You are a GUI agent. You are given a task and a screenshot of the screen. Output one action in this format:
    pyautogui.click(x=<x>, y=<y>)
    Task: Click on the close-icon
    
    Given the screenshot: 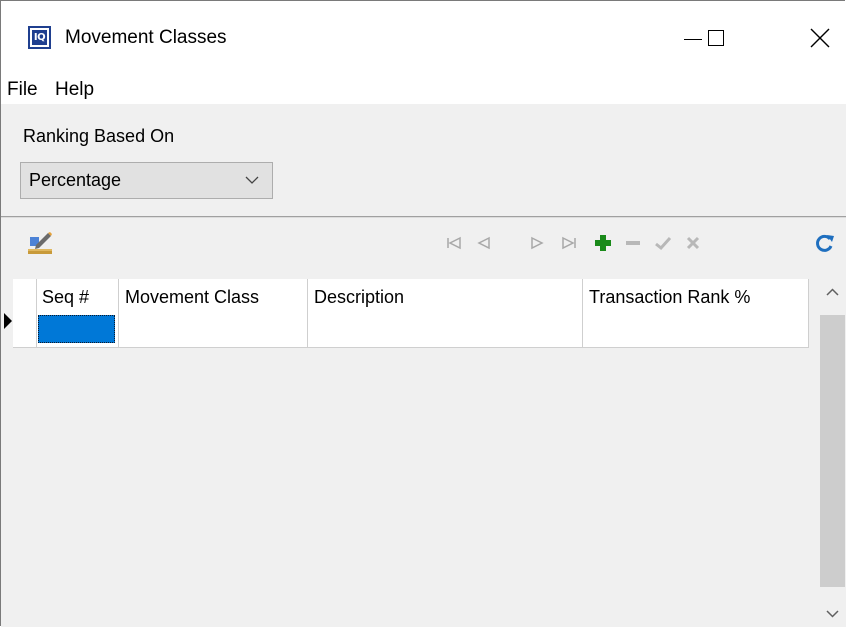 What is the action you would take?
    pyautogui.click(x=820, y=38)
    